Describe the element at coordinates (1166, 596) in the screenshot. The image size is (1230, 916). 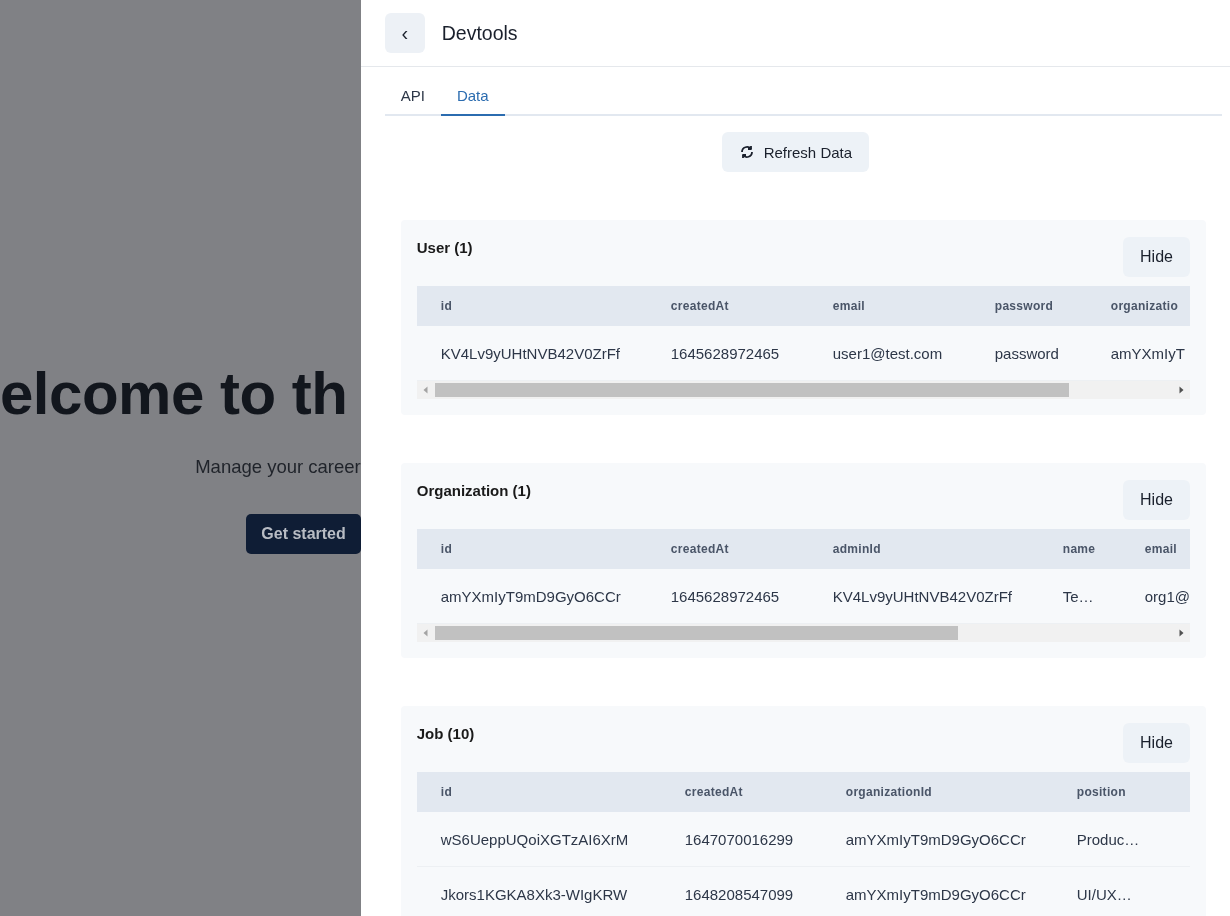
I see `table-cell-text: org1@` at that location.